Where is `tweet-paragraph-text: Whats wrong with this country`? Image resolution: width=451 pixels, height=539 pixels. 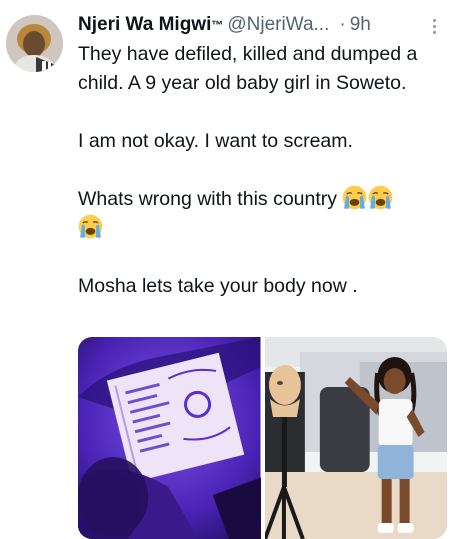 tweet-paragraph-text: Whats wrong with this country is located at coordinates (208, 199).